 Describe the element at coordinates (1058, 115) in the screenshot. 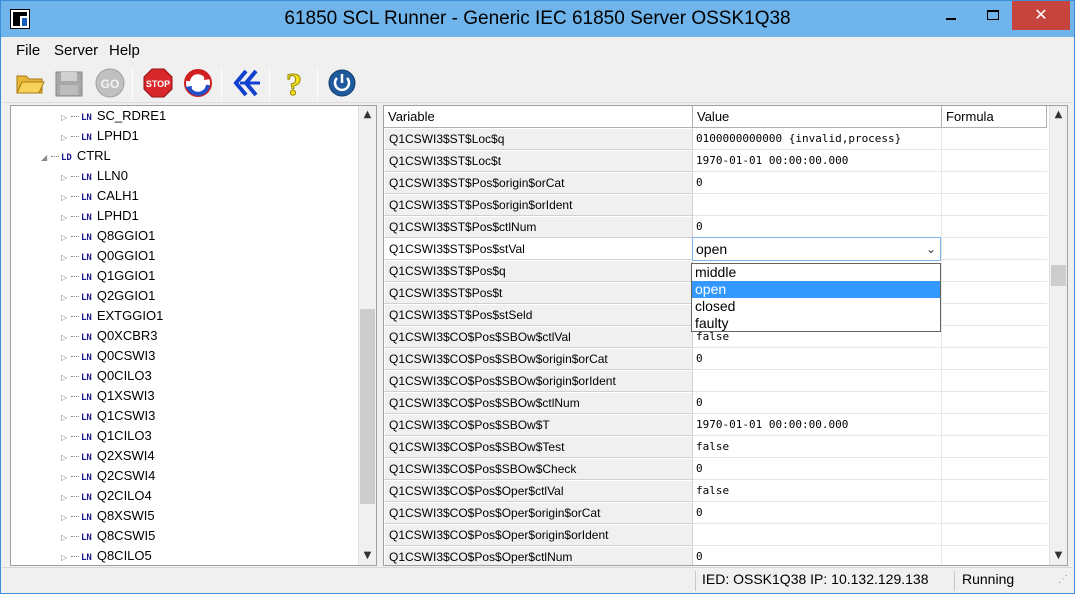

I see `scroll-up-icon: ▲` at that location.